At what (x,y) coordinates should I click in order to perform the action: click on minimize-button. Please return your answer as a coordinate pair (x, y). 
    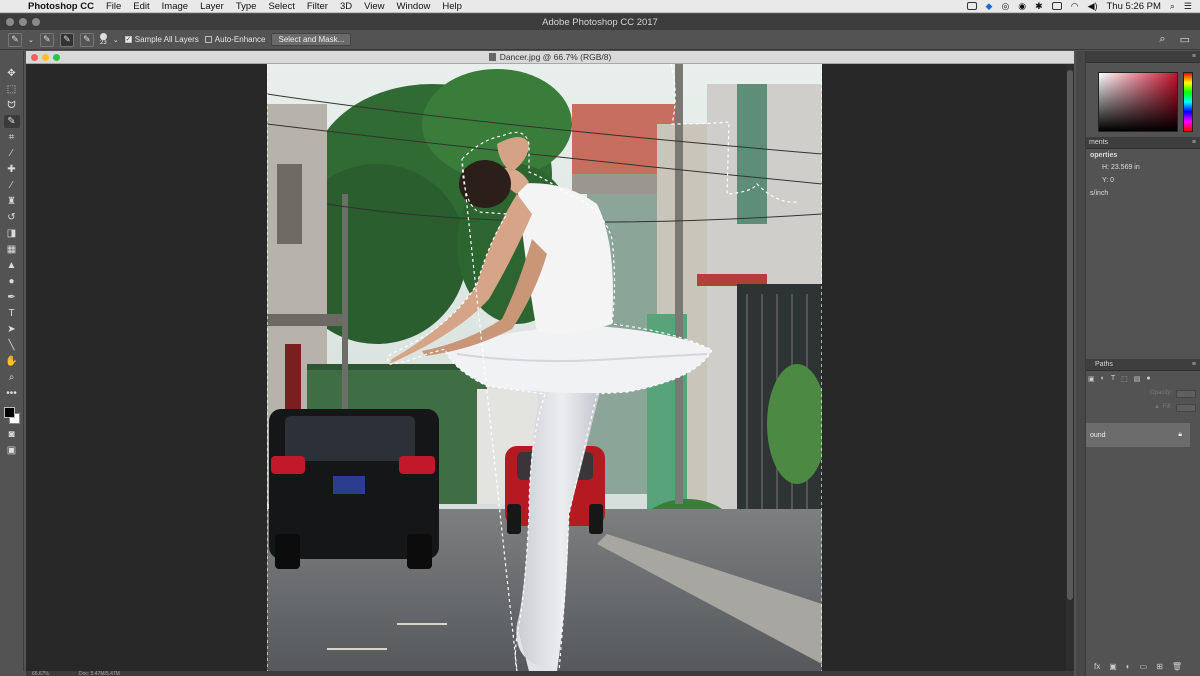
    Looking at the image, I should click on (23, 22).